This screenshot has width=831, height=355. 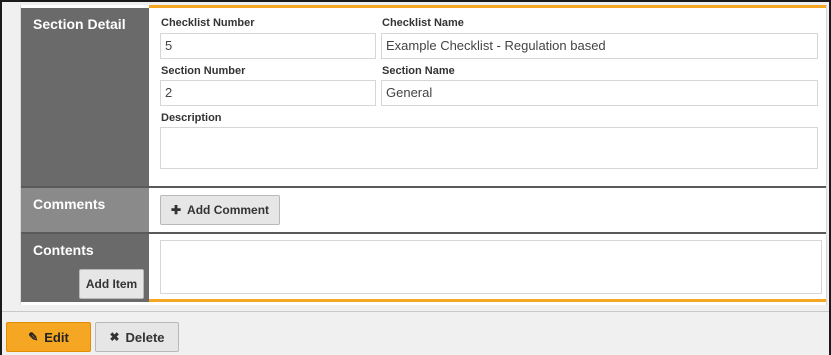 I want to click on contents-area, so click(x=491, y=267).